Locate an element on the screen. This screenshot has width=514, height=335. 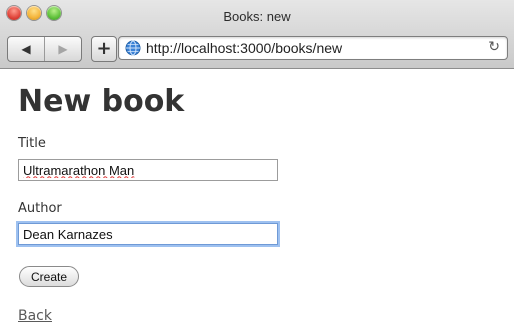
window-title: Books: new is located at coordinates (257, 16).